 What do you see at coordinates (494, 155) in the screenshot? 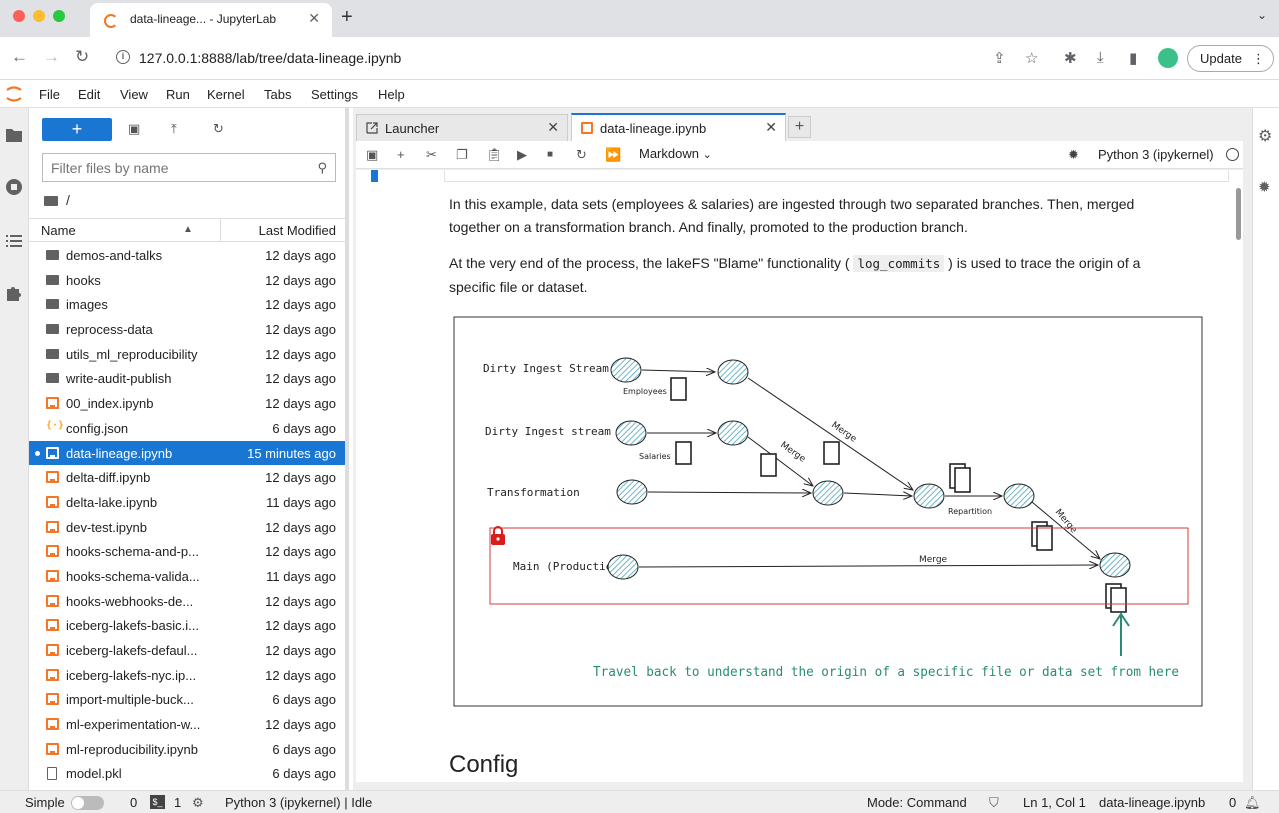
I see `paste-icon: 📋︎` at bounding box center [494, 155].